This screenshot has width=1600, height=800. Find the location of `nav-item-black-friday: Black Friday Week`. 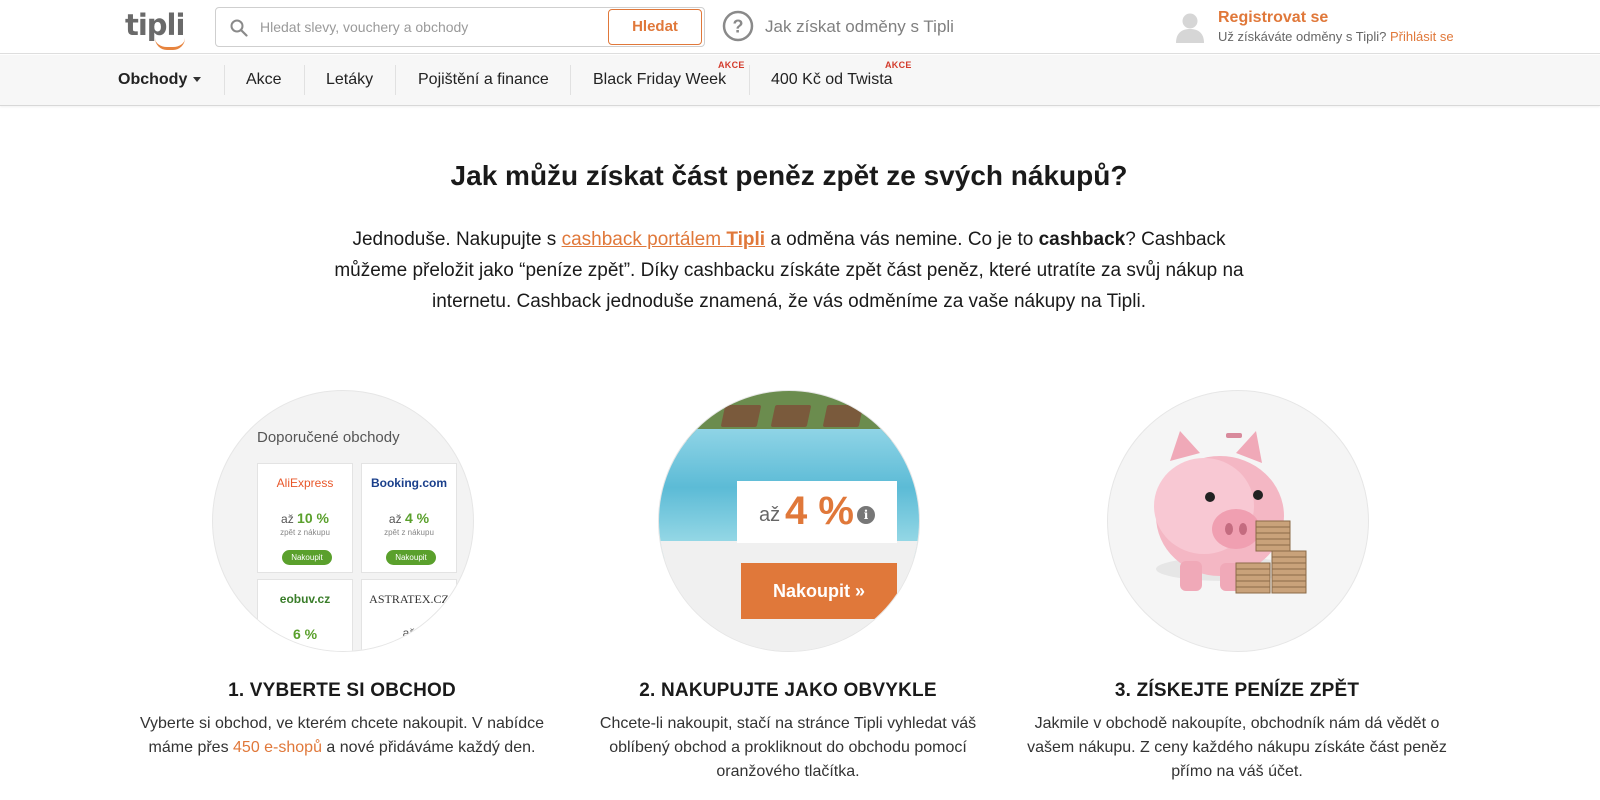

nav-item-black-friday: Black Friday Week is located at coordinates (659, 80).